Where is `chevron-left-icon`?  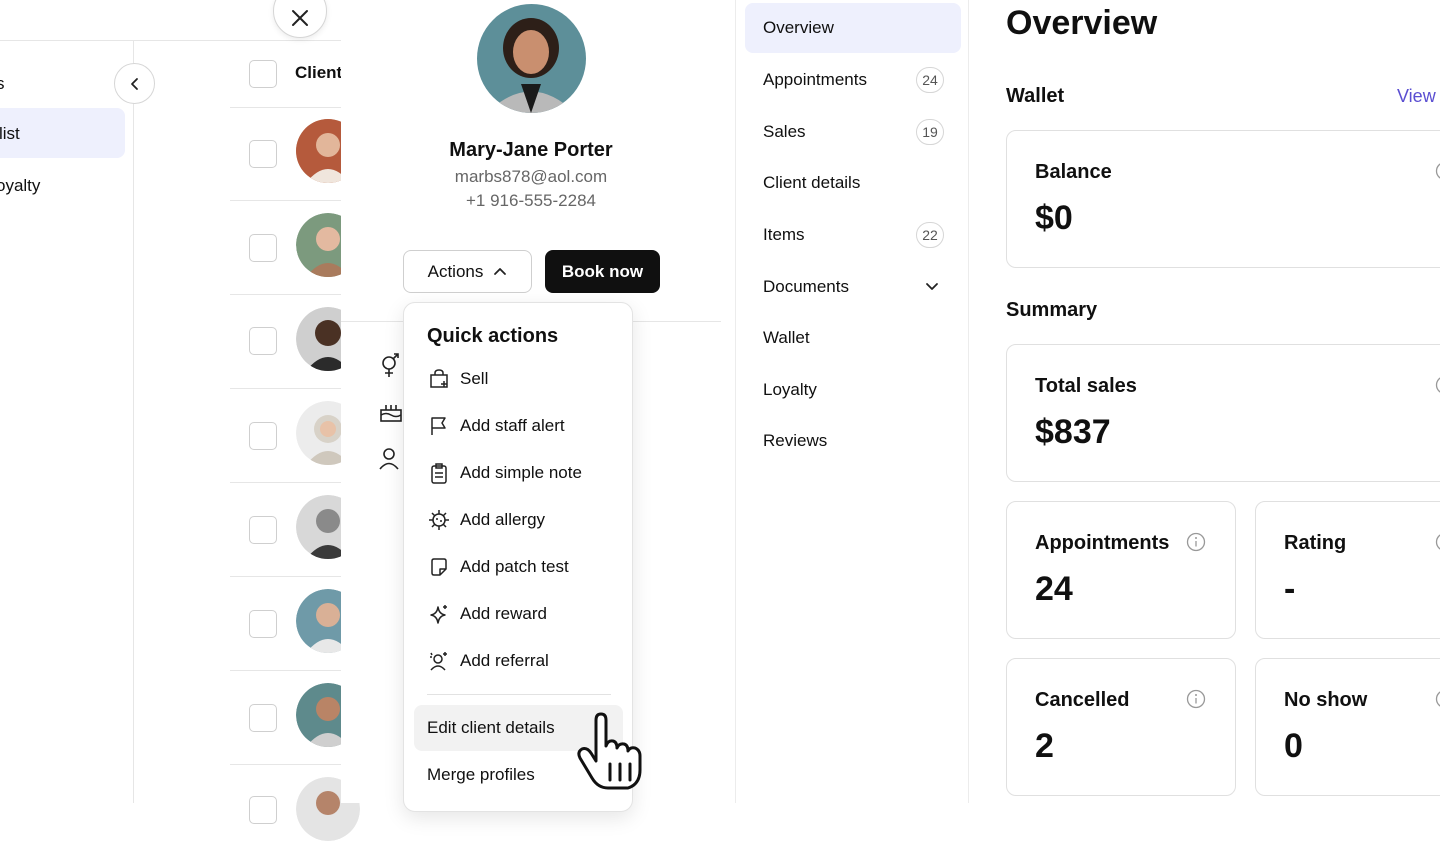 chevron-left-icon is located at coordinates (135, 84).